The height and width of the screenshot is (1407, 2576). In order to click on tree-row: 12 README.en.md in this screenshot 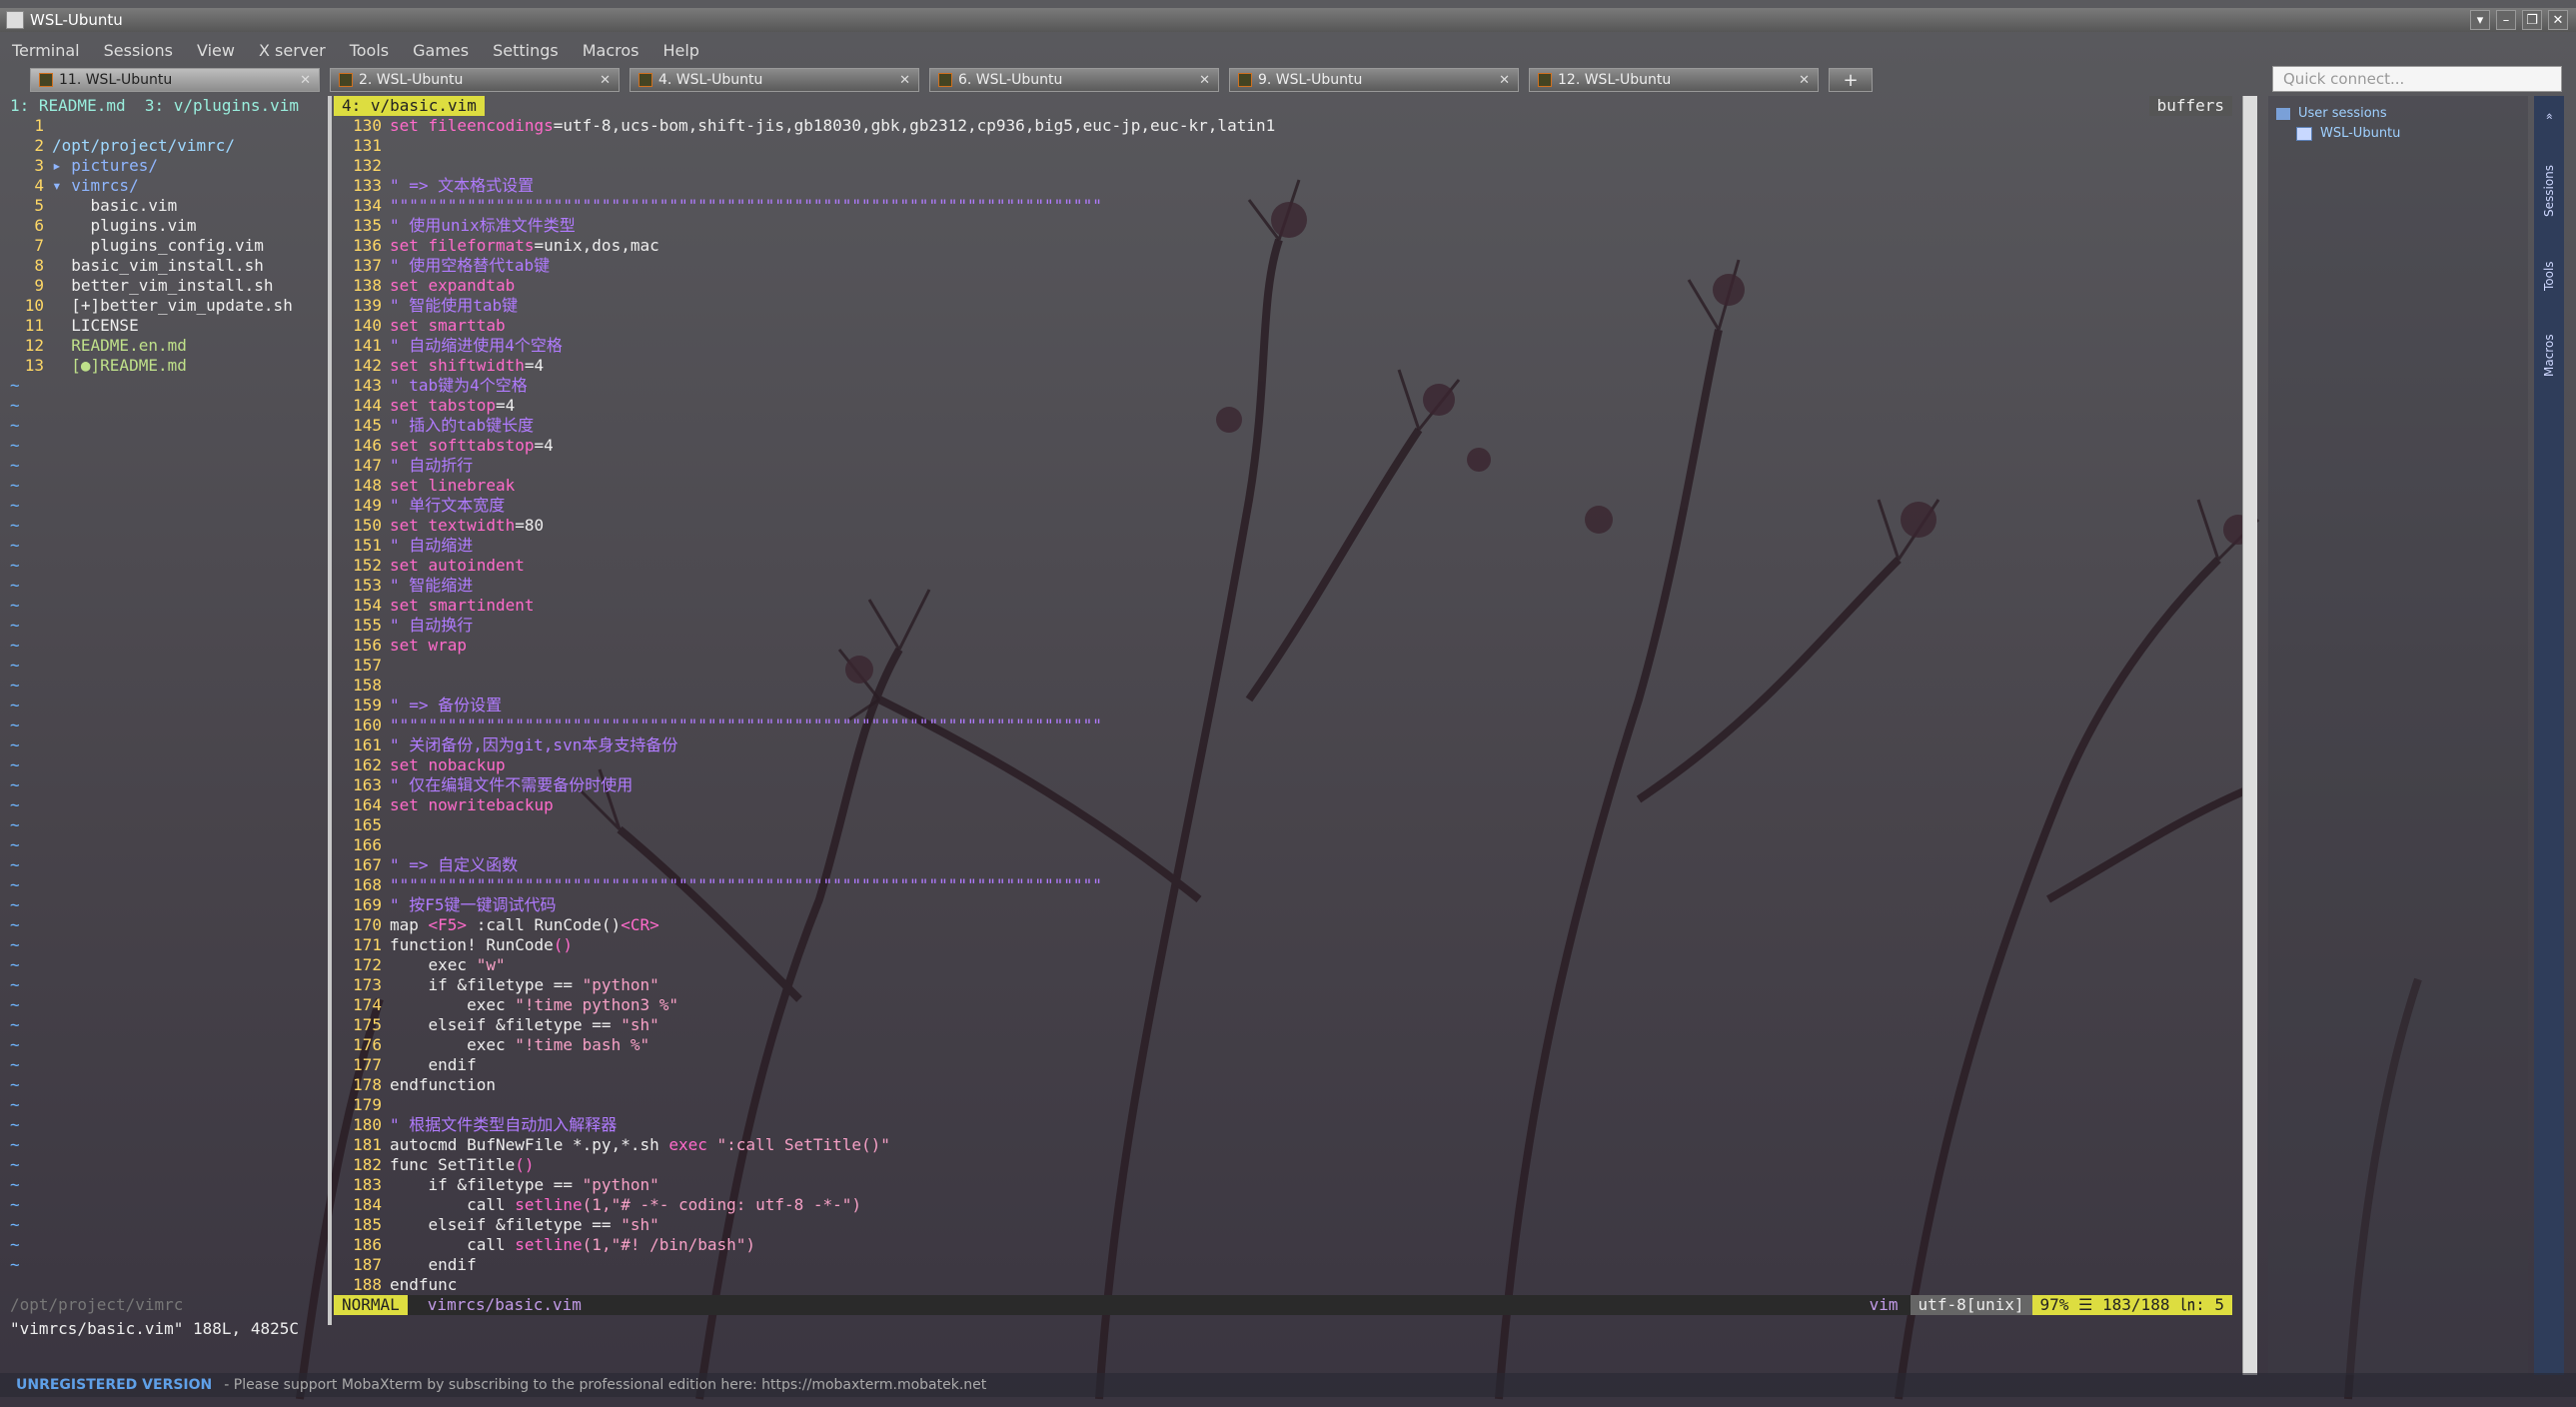, I will do `click(168, 346)`.